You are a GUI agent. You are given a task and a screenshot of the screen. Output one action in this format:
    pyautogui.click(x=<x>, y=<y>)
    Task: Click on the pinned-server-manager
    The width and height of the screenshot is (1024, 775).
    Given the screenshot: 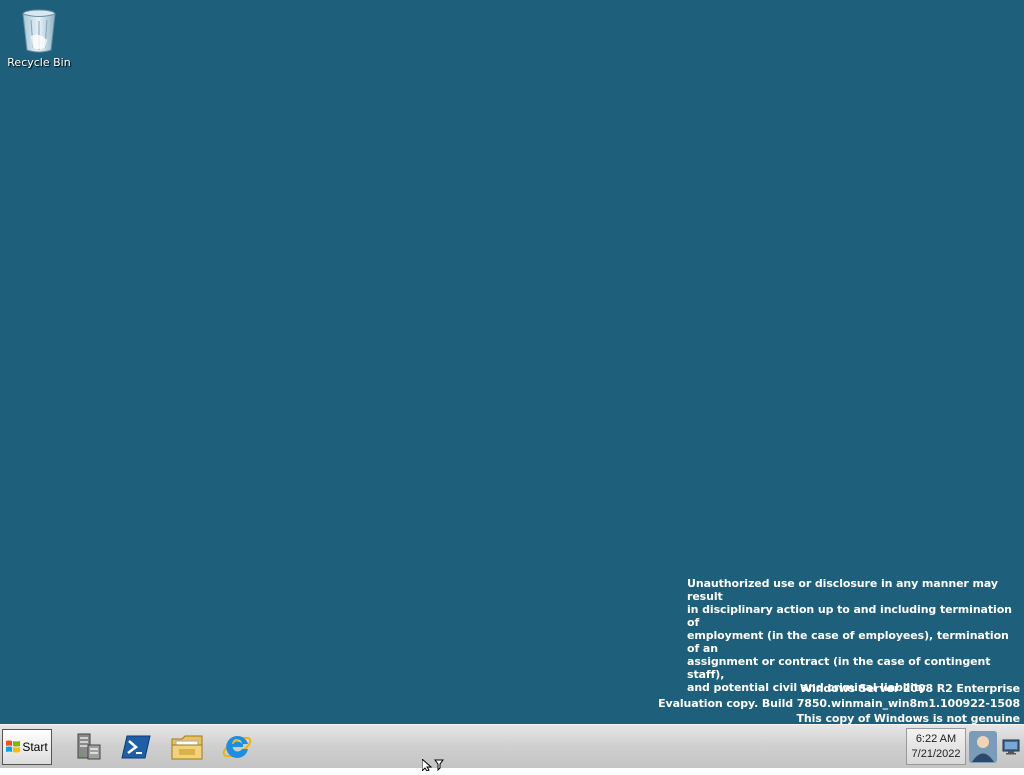 What is the action you would take?
    pyautogui.click(x=88, y=747)
    